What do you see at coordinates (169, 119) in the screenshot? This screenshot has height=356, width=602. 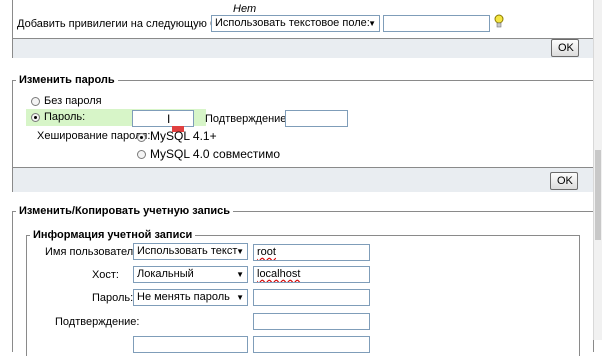 I see `text-cursor-icon: I` at bounding box center [169, 119].